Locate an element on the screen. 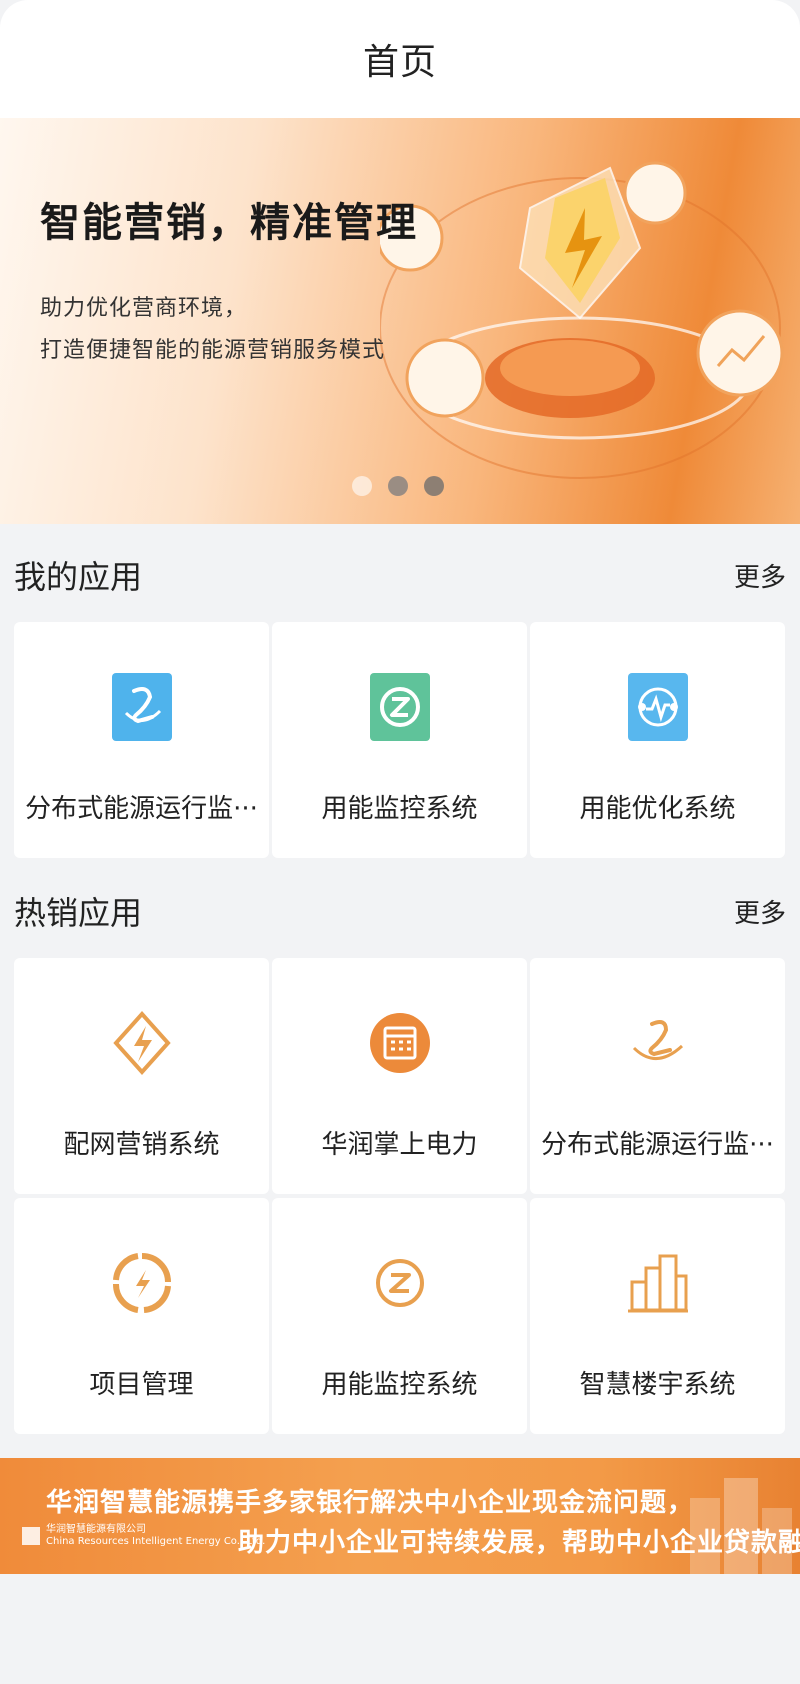 Image resolution: width=800 pixels, height=1684 pixels. carousel-indicator is located at coordinates (398, 486).